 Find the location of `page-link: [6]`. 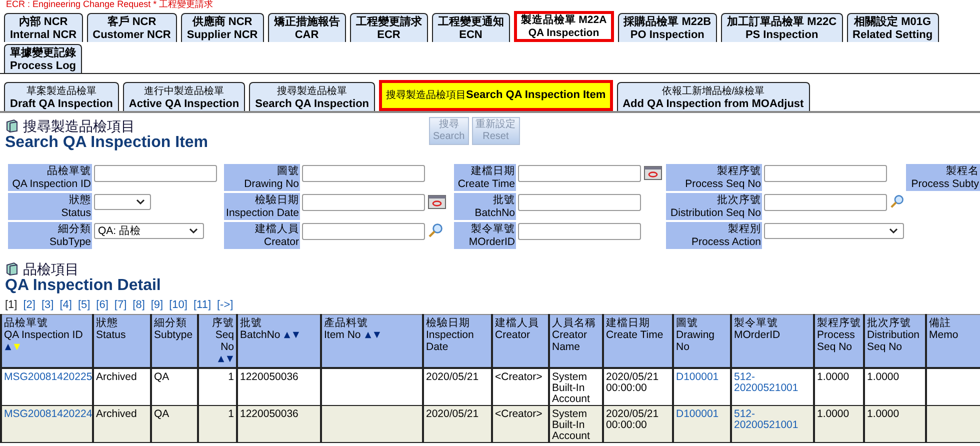

page-link: [6] is located at coordinates (102, 305).